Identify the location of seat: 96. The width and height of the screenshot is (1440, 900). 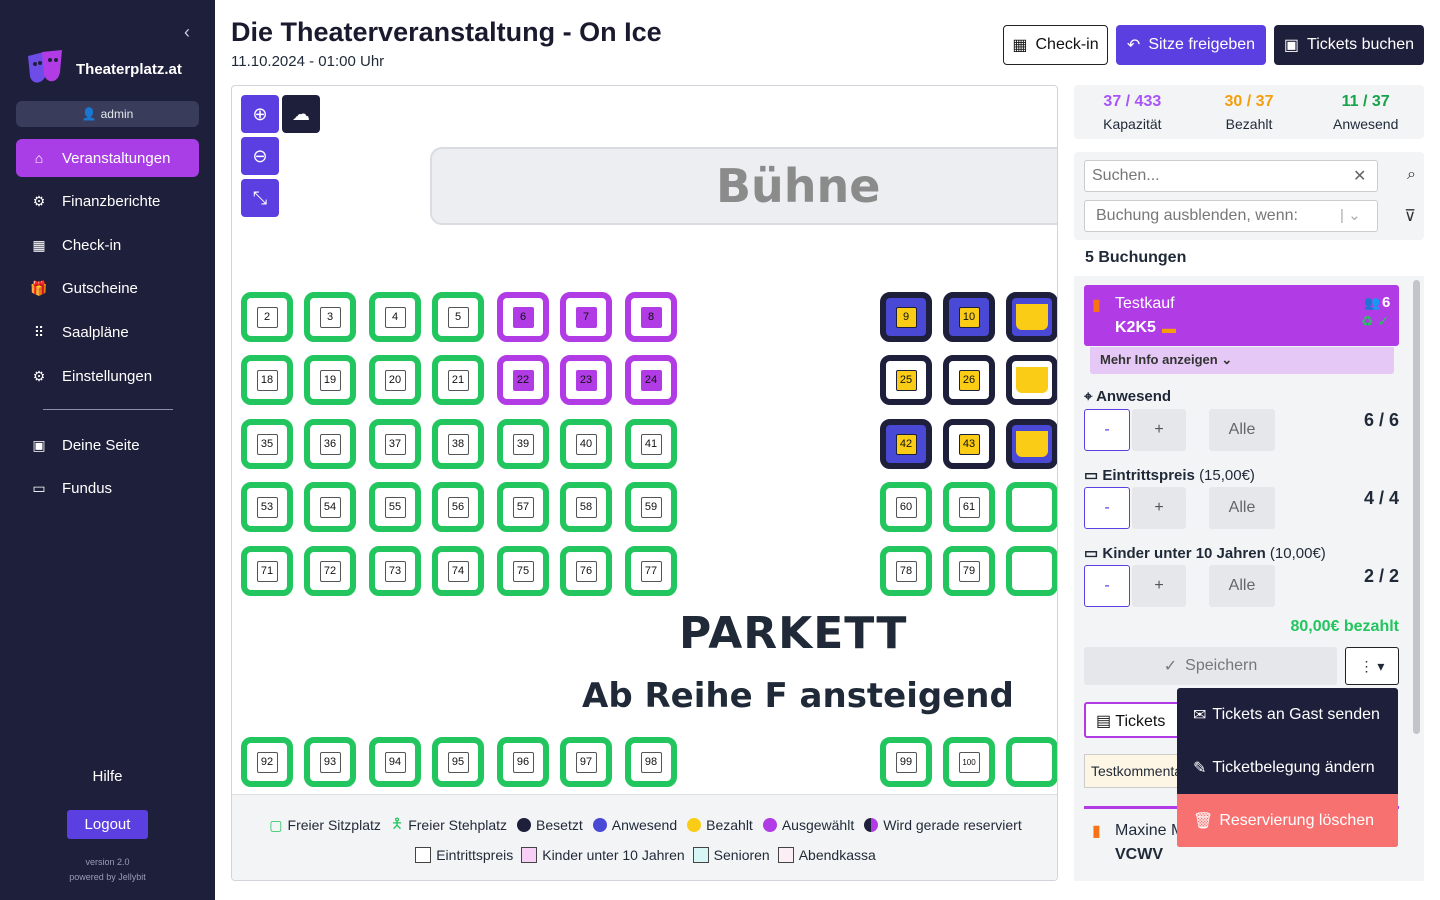
(523, 762).